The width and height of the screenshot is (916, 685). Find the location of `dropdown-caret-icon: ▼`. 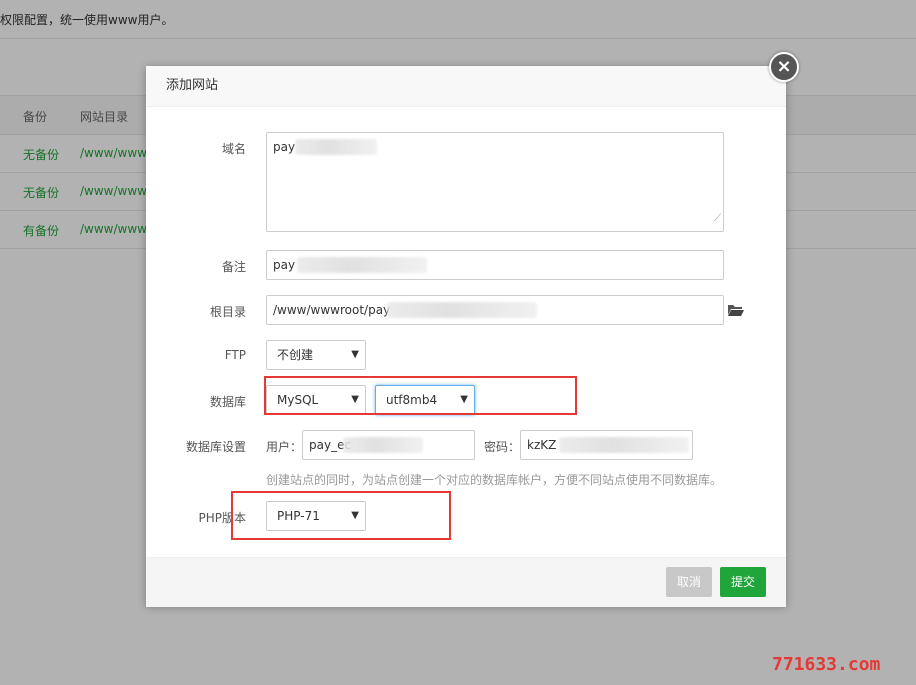

dropdown-caret-icon: ▼ is located at coordinates (355, 354).